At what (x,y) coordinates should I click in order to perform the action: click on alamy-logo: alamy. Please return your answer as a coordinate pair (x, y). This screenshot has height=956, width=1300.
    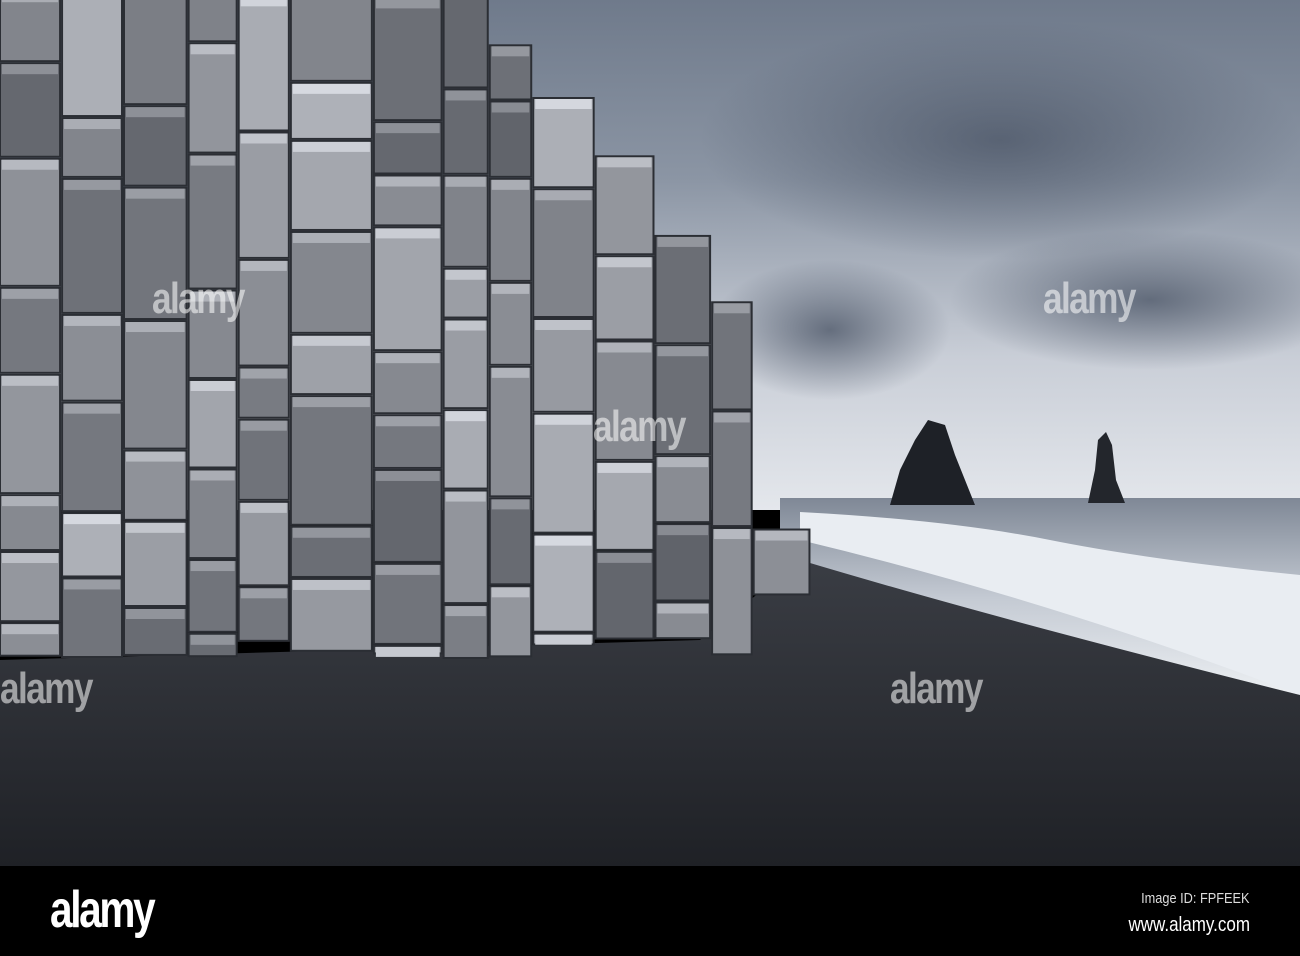
    Looking at the image, I should click on (103, 910).